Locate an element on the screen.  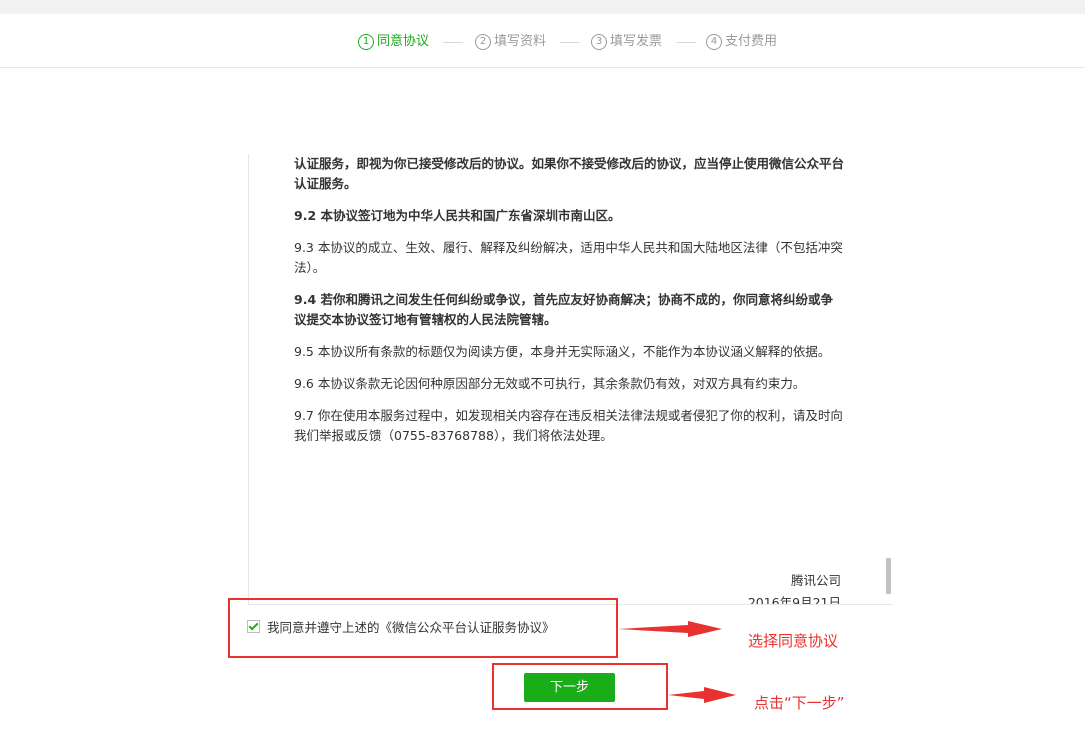
highlight-box-next is located at coordinates (580, 686).